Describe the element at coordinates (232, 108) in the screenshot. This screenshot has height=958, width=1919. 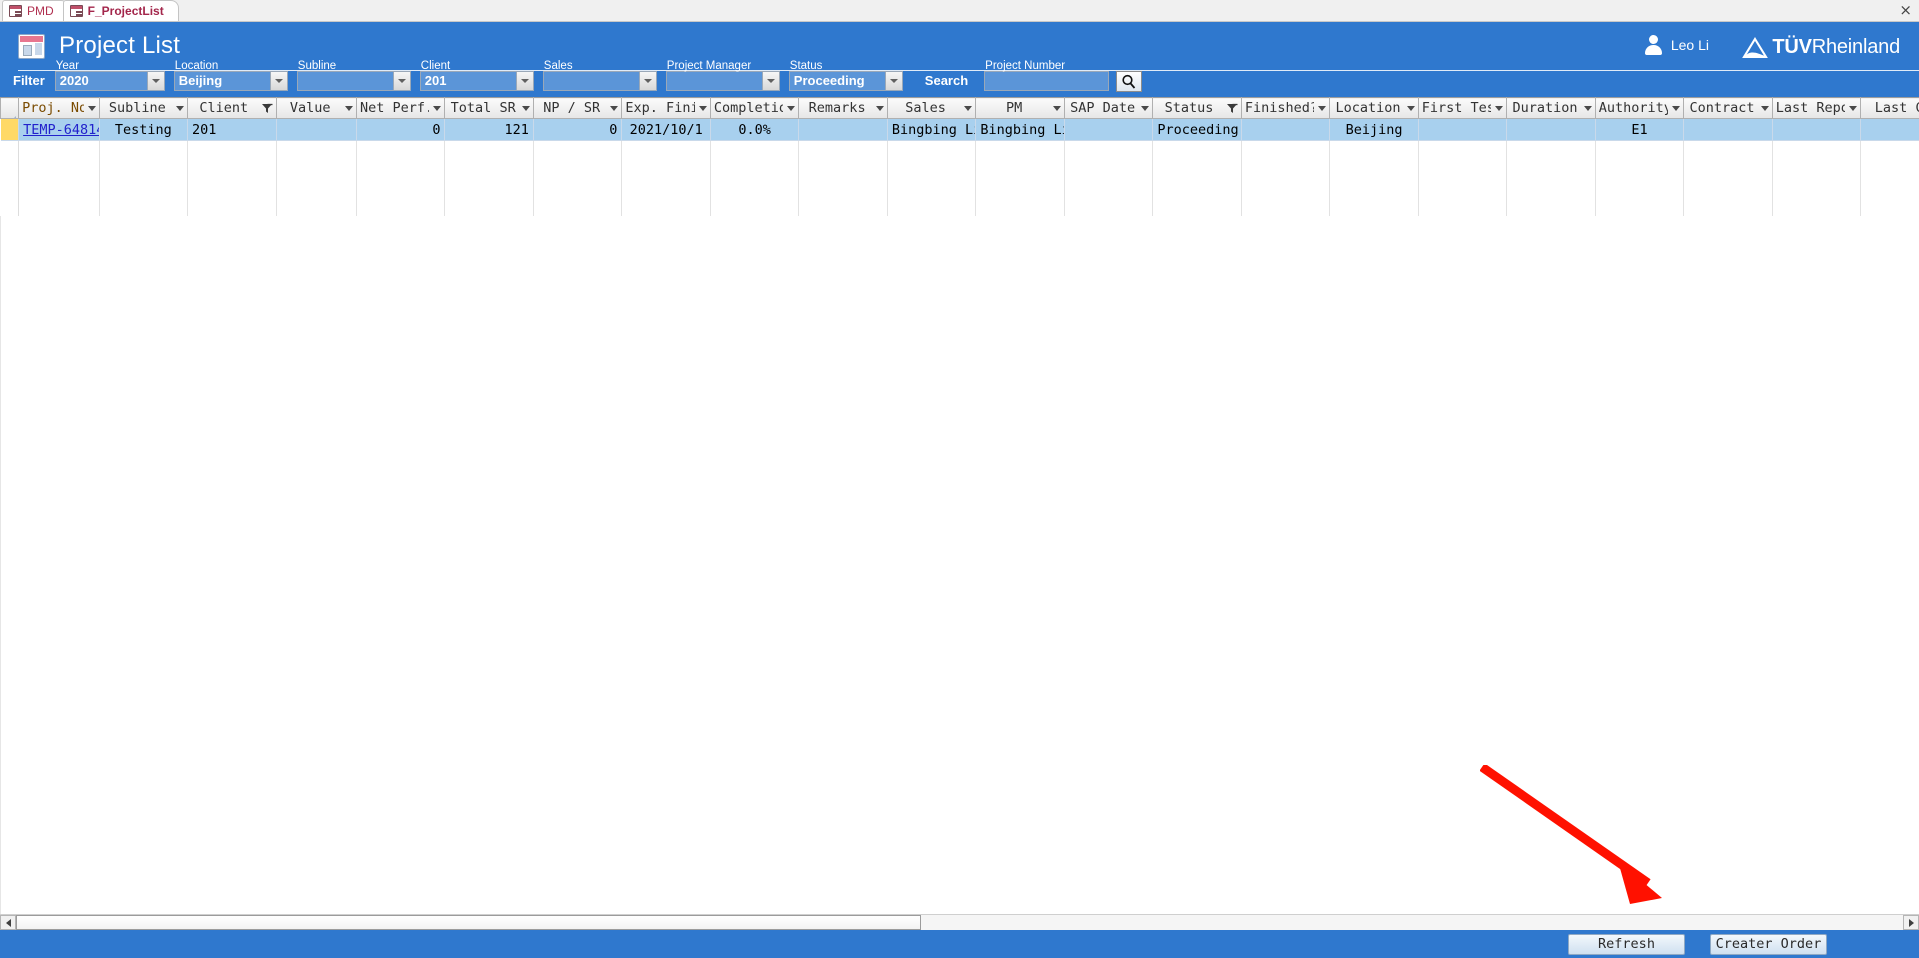
I see `column-header-client: Client` at that location.